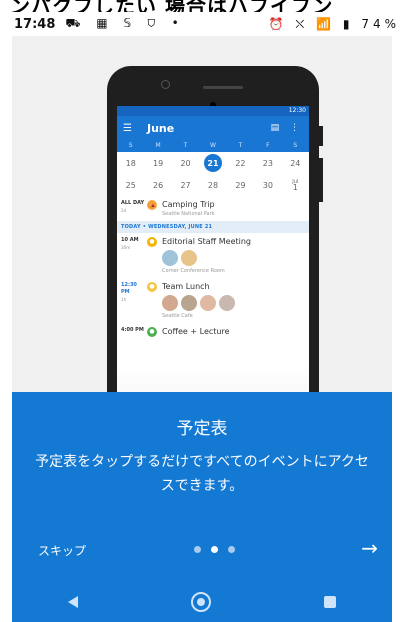  What do you see at coordinates (214, 549) in the screenshot?
I see `page-dot-active` at bounding box center [214, 549].